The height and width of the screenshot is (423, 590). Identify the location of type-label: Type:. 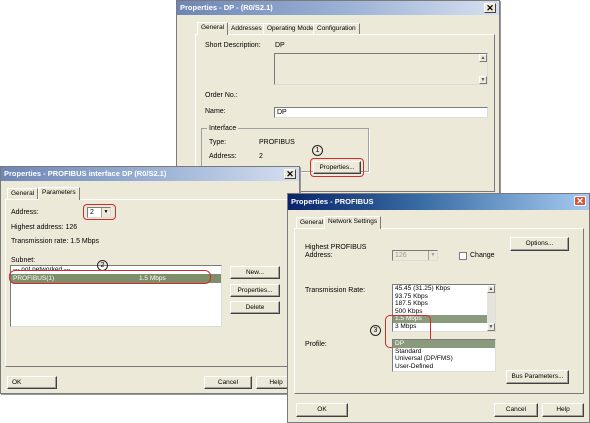
(218, 142).